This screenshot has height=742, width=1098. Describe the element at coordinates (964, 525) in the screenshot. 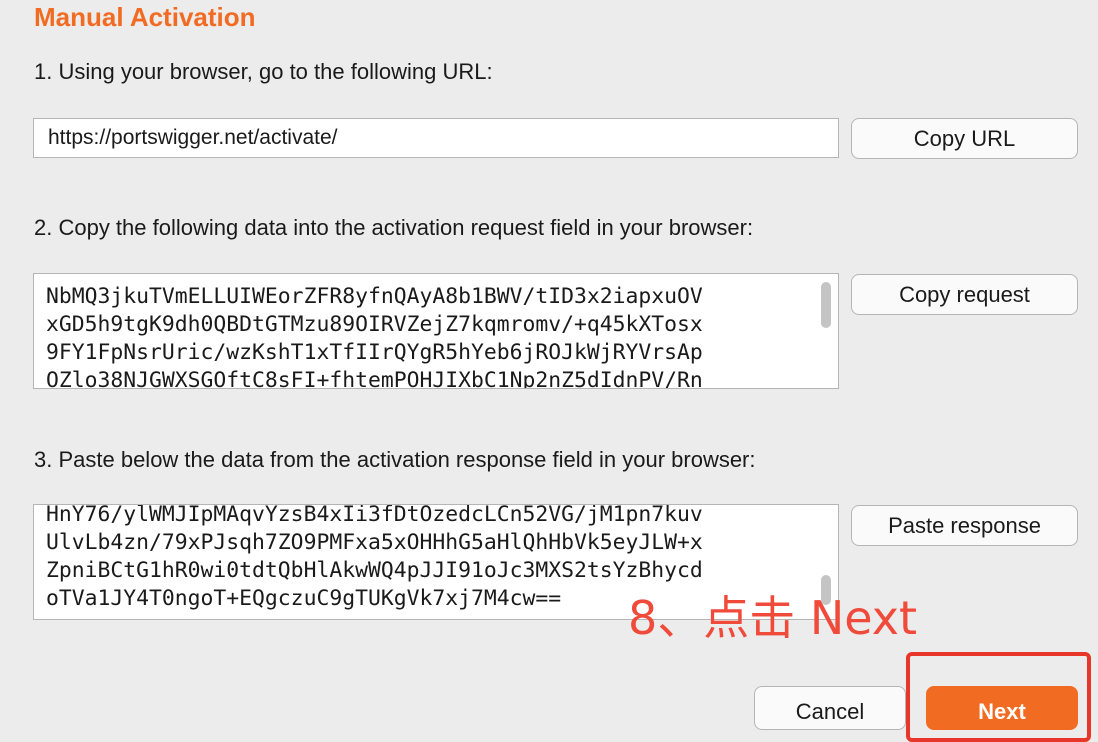

I see `paste-response-button: Paste response` at that location.